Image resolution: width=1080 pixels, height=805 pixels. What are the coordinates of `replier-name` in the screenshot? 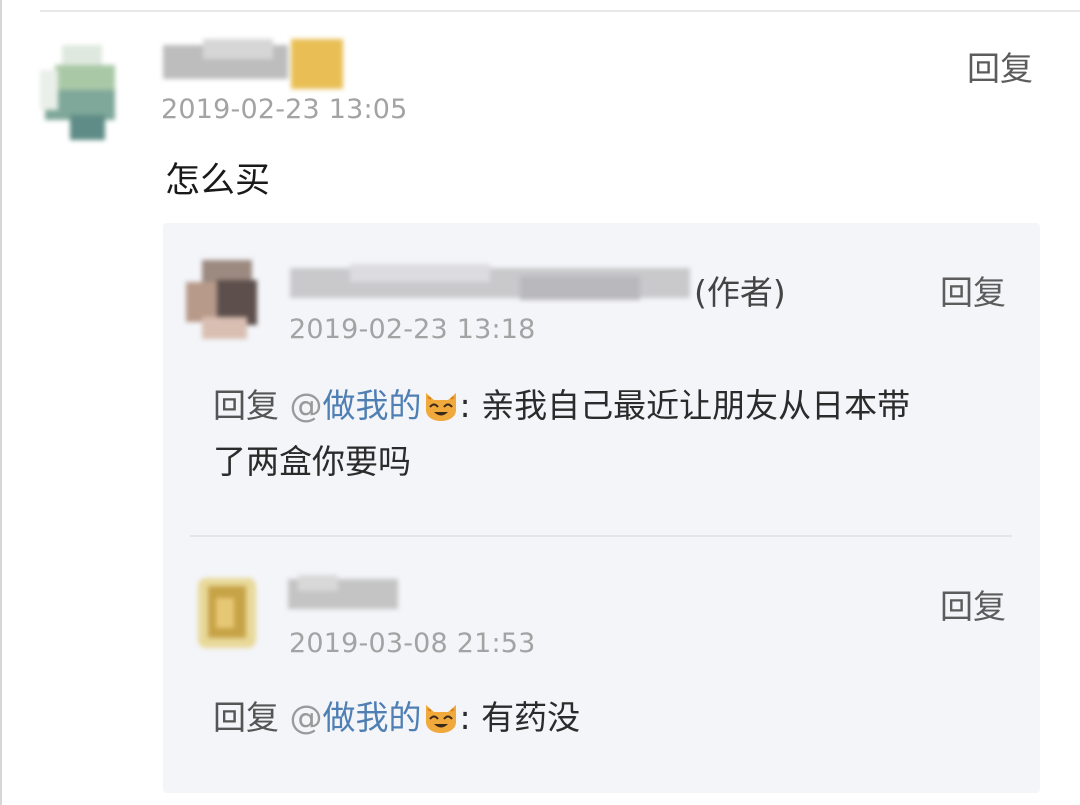 It's located at (343, 595).